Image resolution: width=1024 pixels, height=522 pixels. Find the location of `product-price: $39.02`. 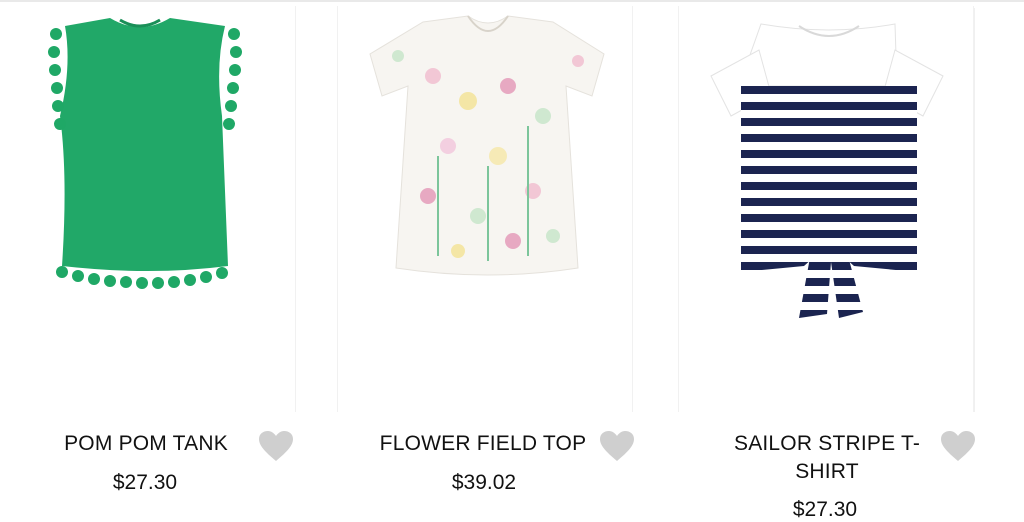

product-price: $39.02 is located at coordinates (484, 482).